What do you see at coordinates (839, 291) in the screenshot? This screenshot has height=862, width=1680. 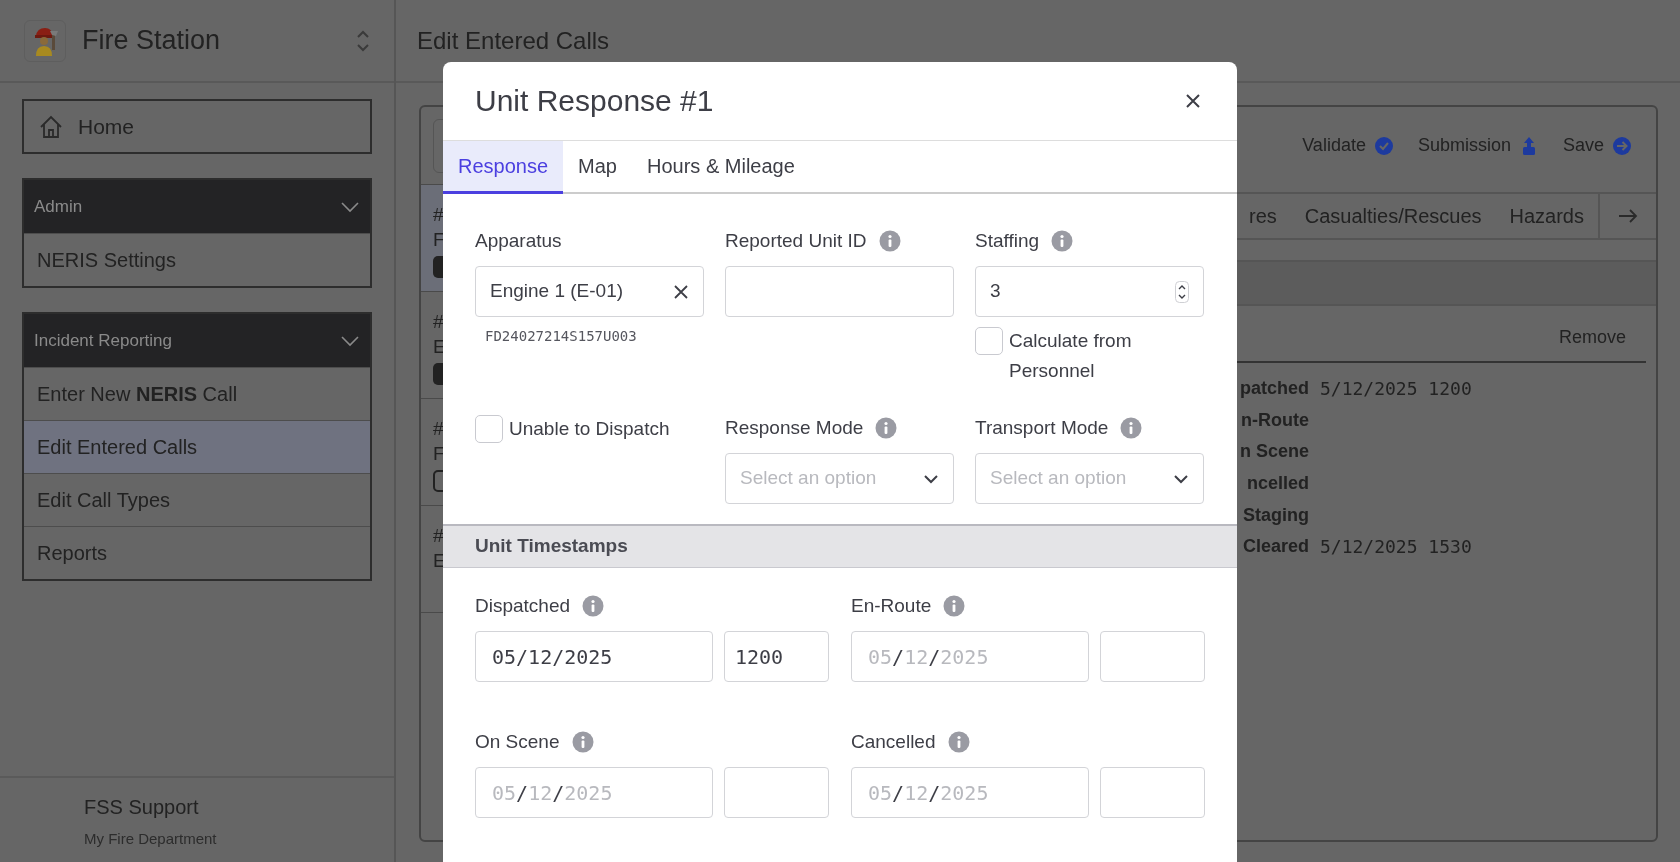 I see `input-field` at bounding box center [839, 291].